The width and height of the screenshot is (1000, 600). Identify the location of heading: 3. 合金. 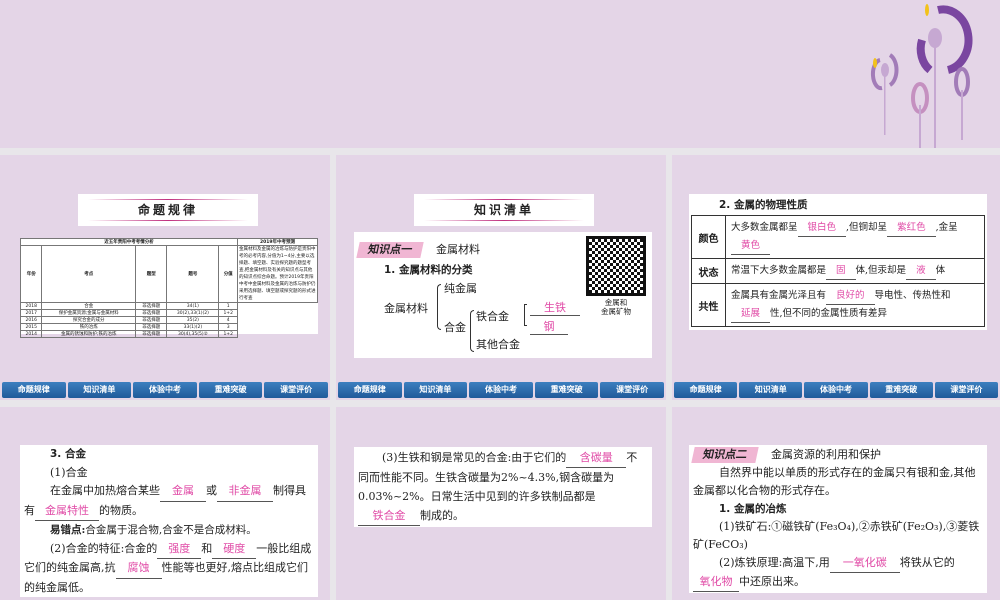
(68, 454).